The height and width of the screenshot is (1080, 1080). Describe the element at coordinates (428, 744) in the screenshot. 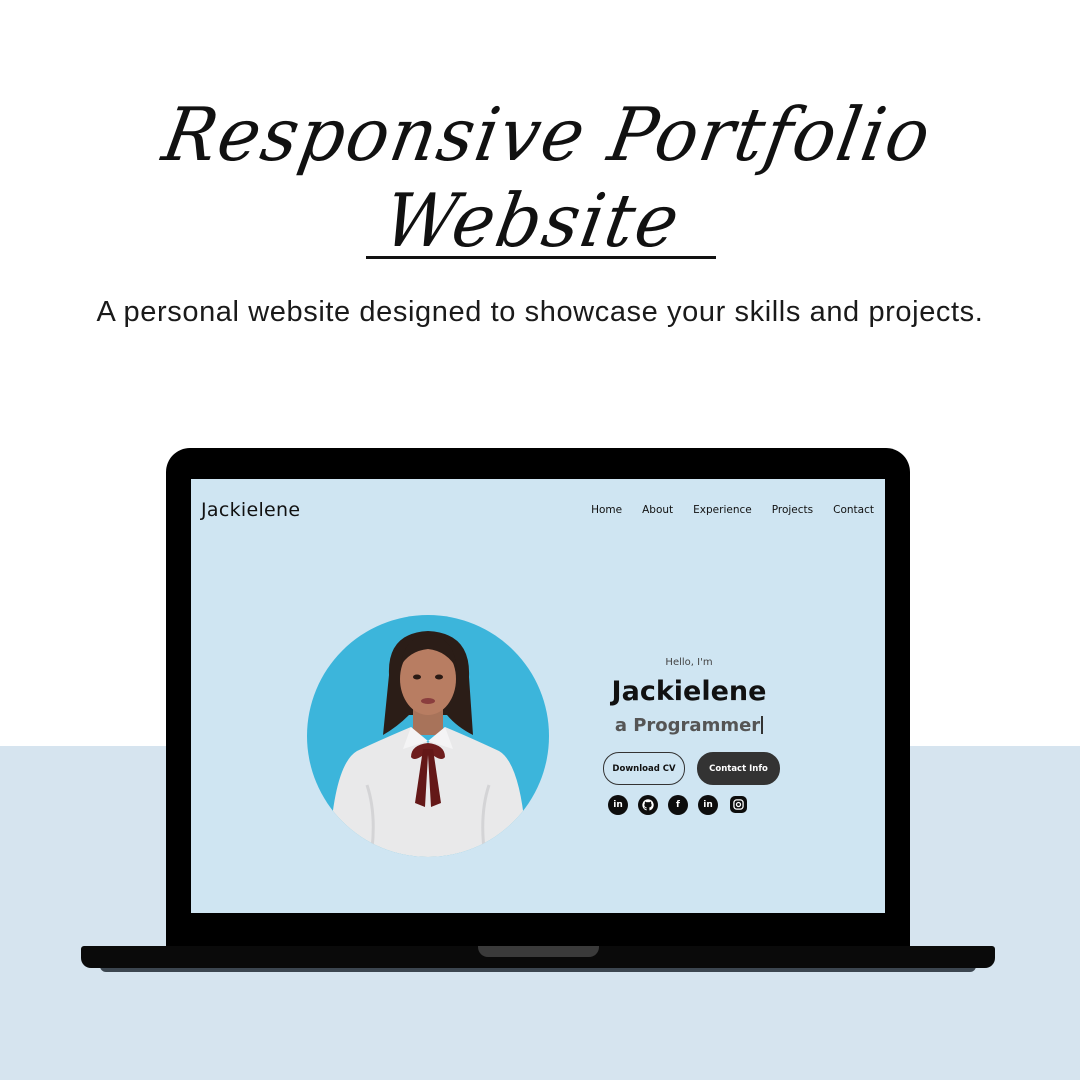

I see `profile-portrait-illustration` at that location.